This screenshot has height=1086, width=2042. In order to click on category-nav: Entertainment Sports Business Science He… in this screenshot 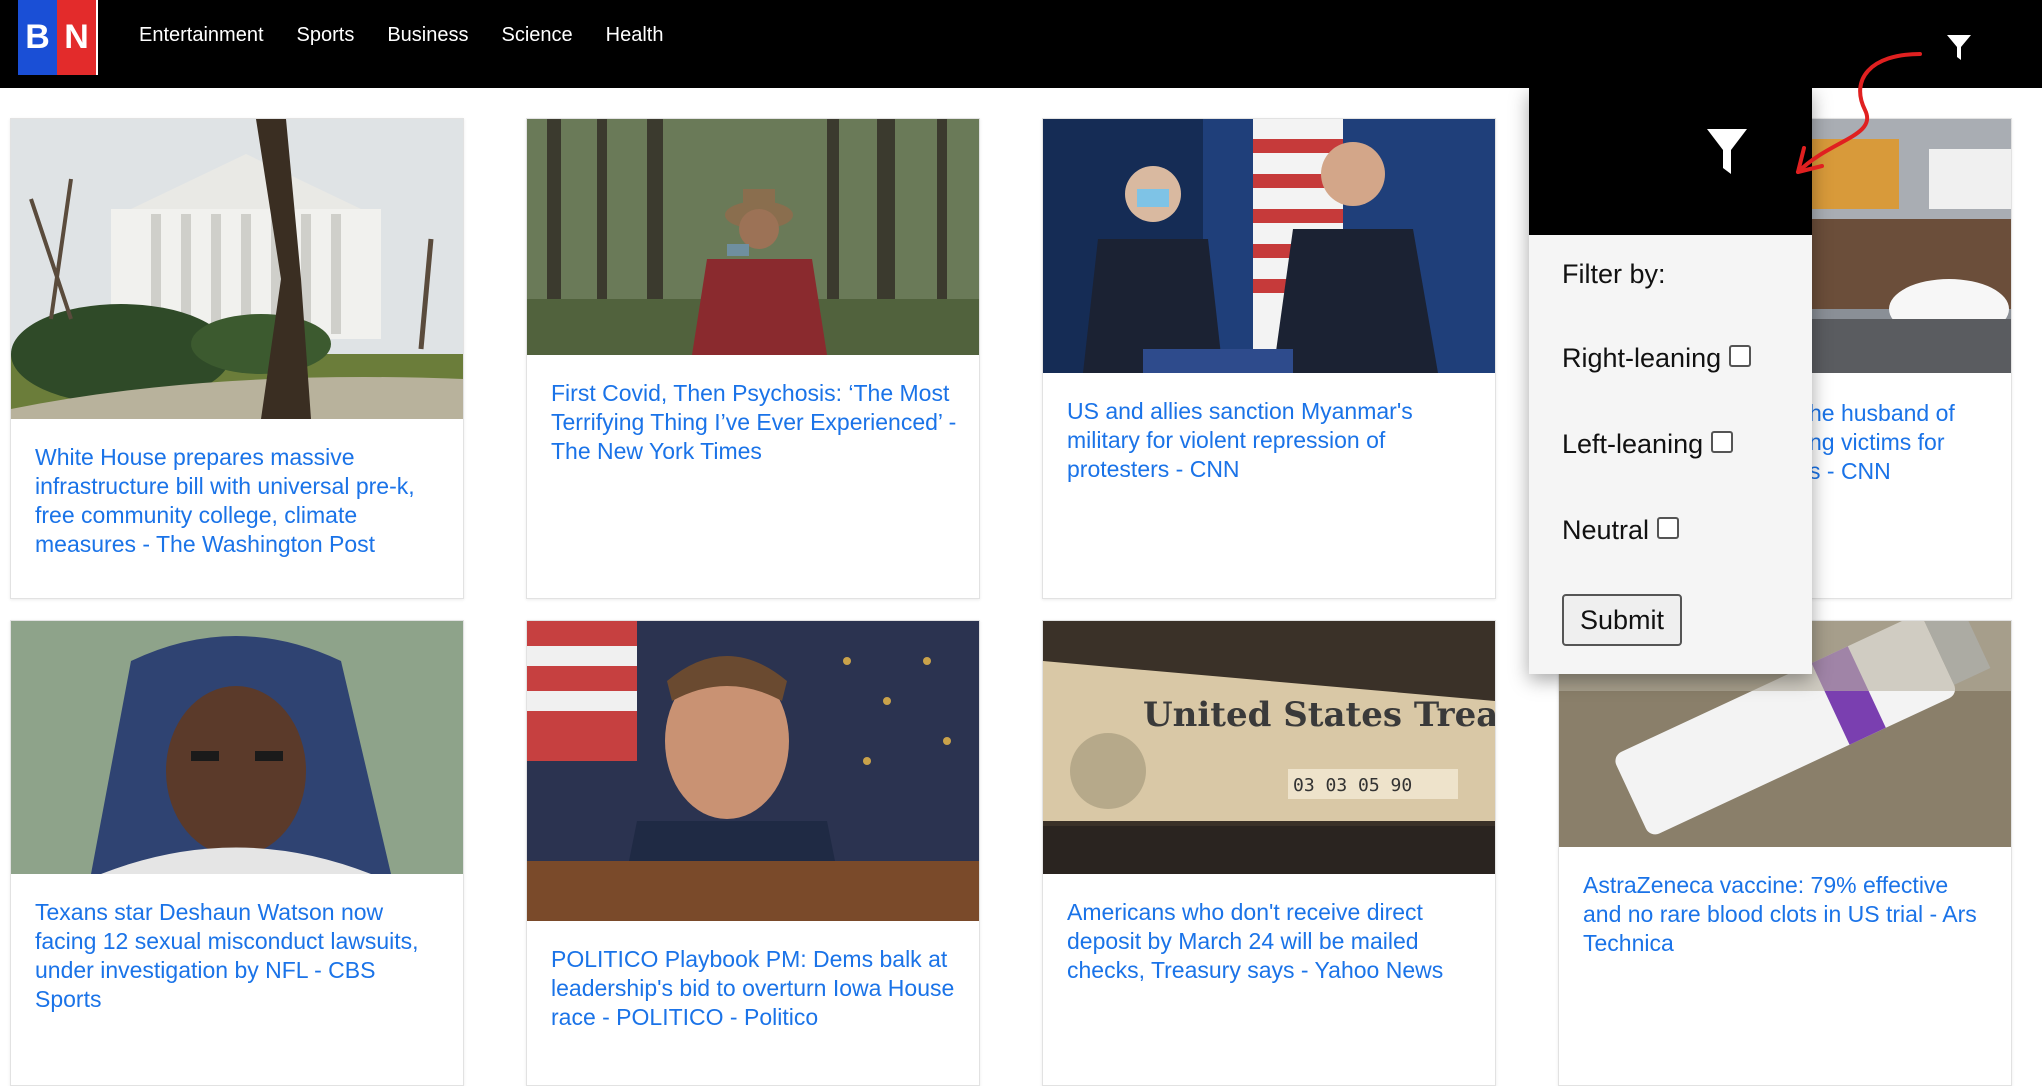, I will do `click(401, 35)`.